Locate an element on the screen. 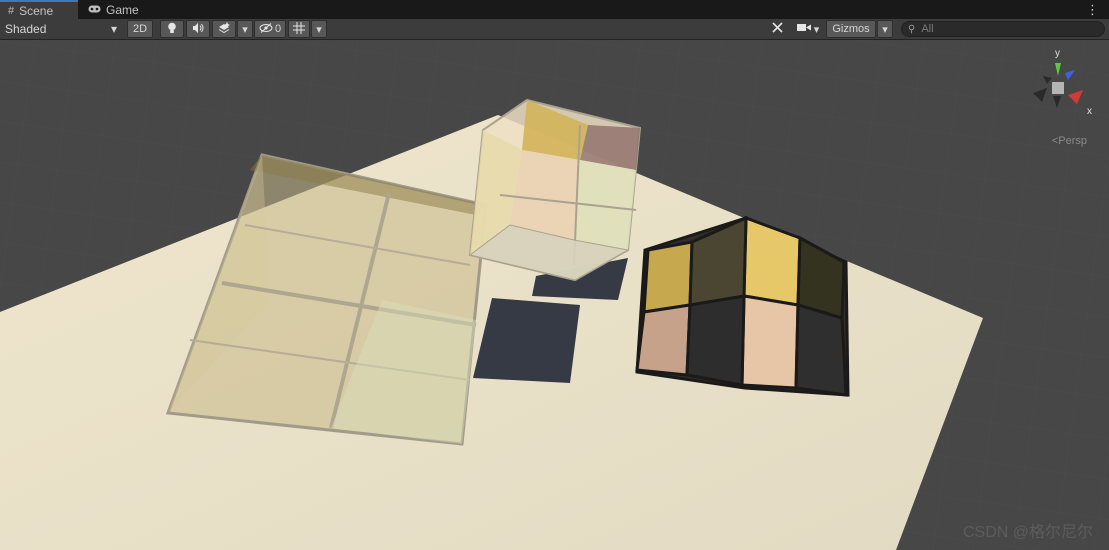 Image resolution: width=1109 pixels, height=550 pixels. tab-scene: # Scene is located at coordinates (39, 10).